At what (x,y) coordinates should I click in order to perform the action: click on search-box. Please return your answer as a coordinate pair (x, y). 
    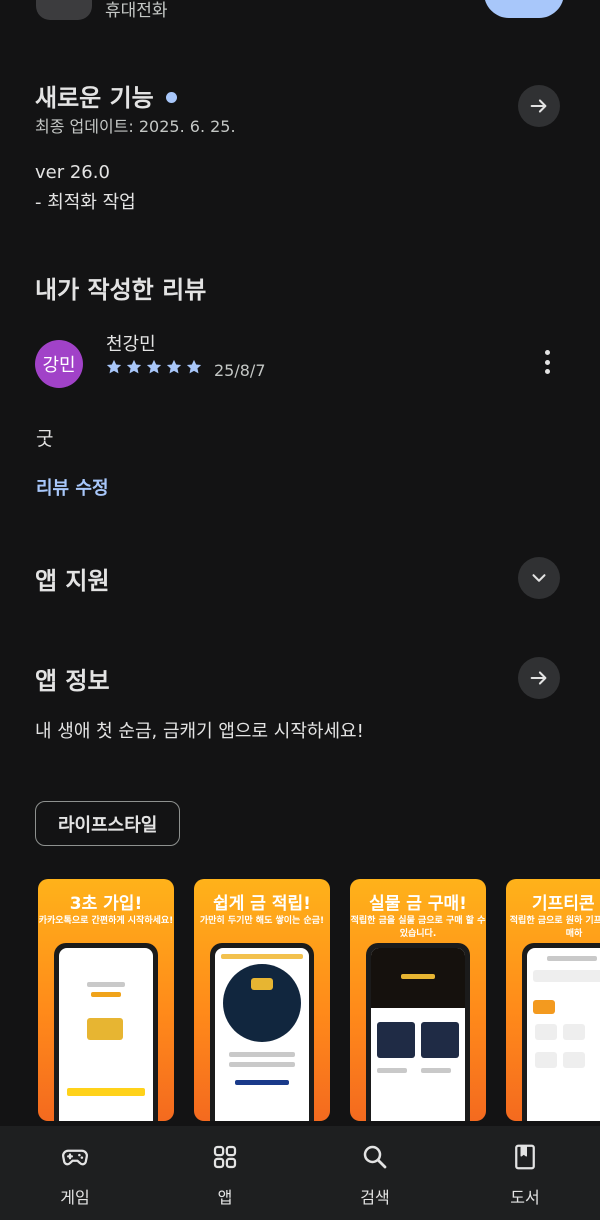
    Looking at the image, I should click on (566, 976).